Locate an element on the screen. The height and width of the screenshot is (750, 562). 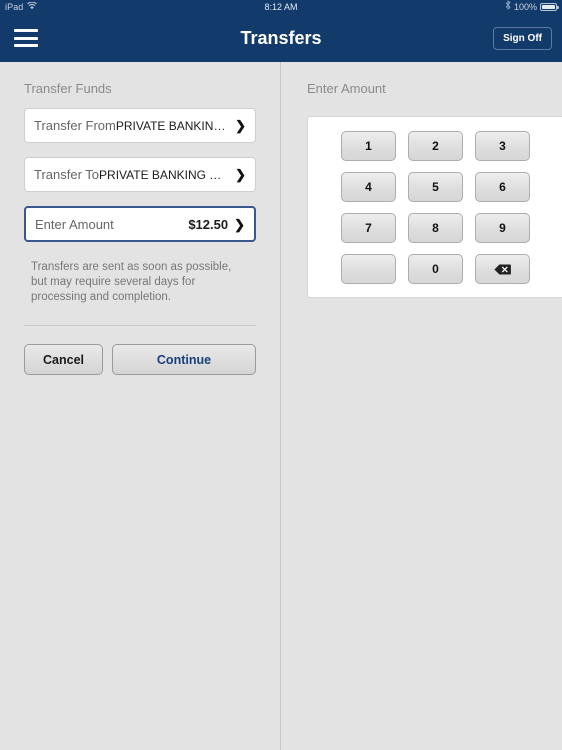
transfer-to-field: Transfer To PRIVATE BANKING NO... ❯ is located at coordinates (140, 174).